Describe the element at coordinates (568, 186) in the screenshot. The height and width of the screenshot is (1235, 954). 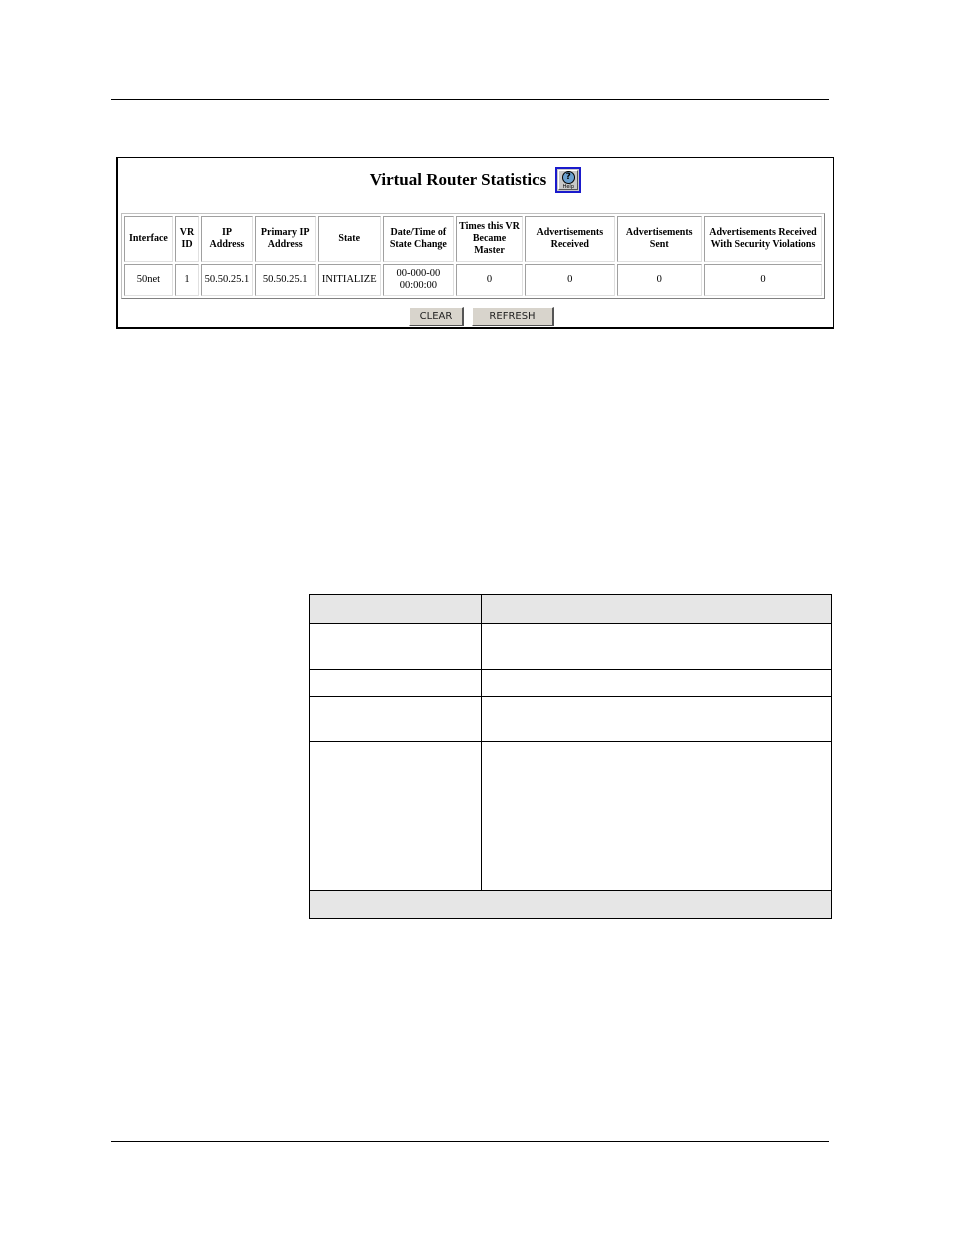
I see `help-button-label: Help` at that location.